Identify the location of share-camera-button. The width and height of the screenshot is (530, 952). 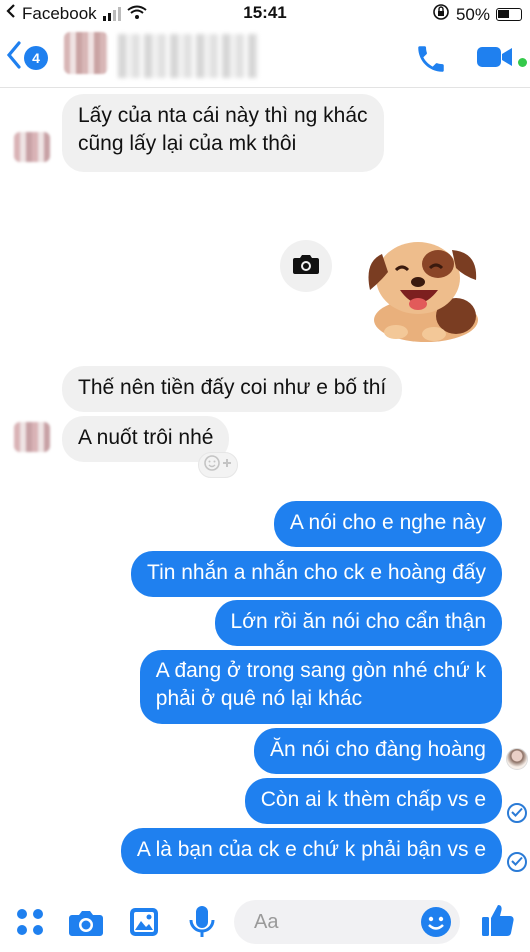
(306, 266).